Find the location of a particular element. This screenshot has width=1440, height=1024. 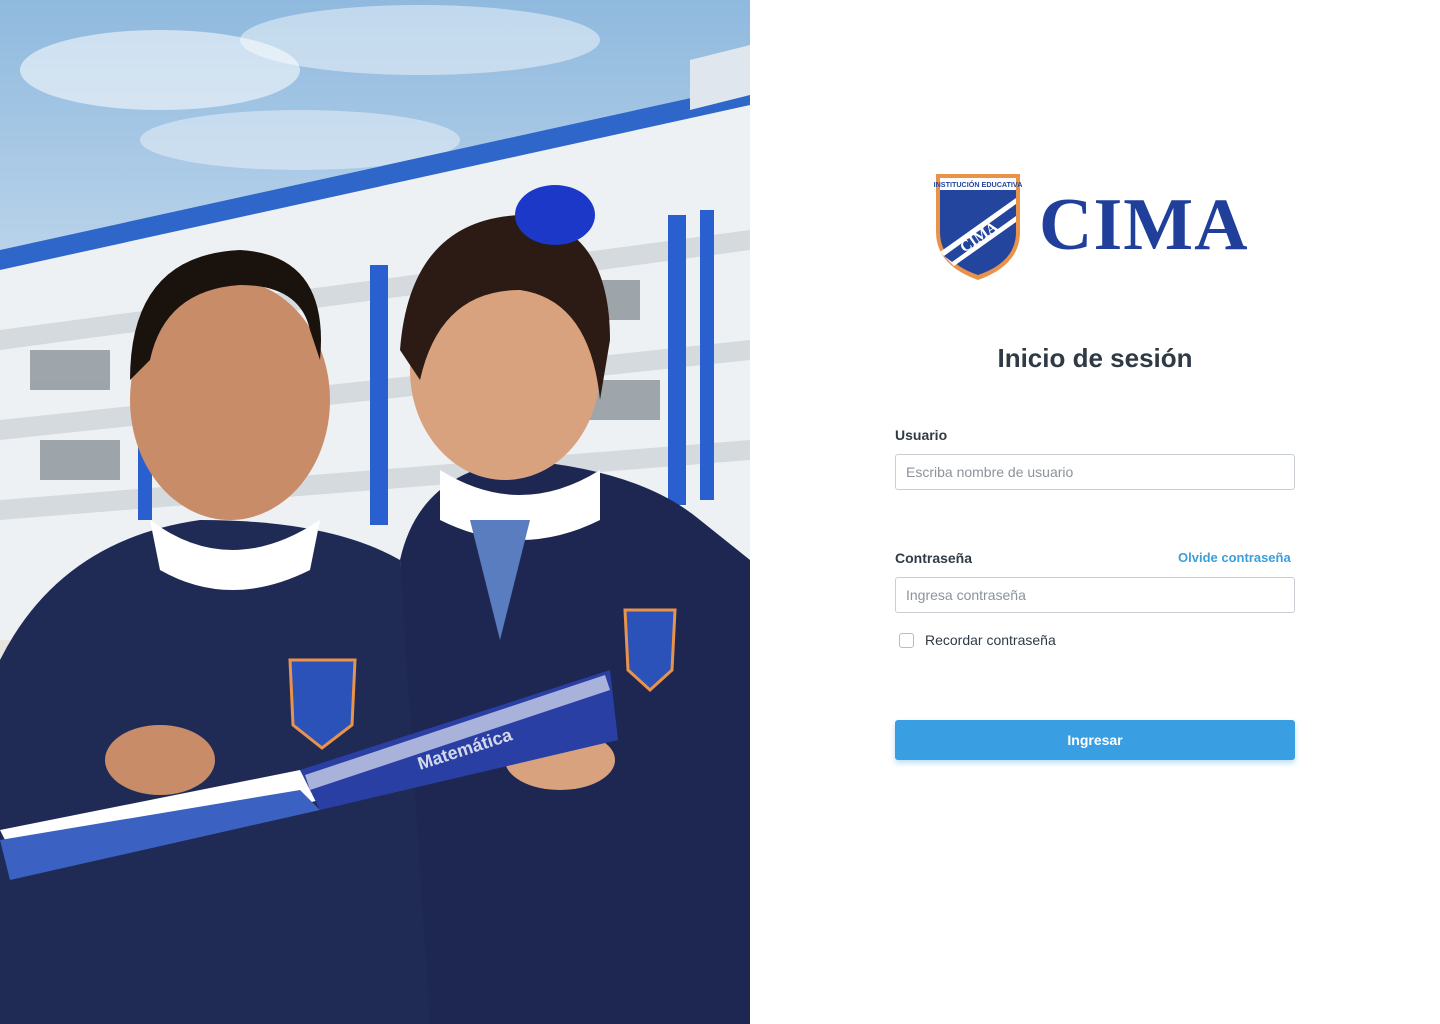

page-title: Inicio de sesión is located at coordinates (1095, 358).